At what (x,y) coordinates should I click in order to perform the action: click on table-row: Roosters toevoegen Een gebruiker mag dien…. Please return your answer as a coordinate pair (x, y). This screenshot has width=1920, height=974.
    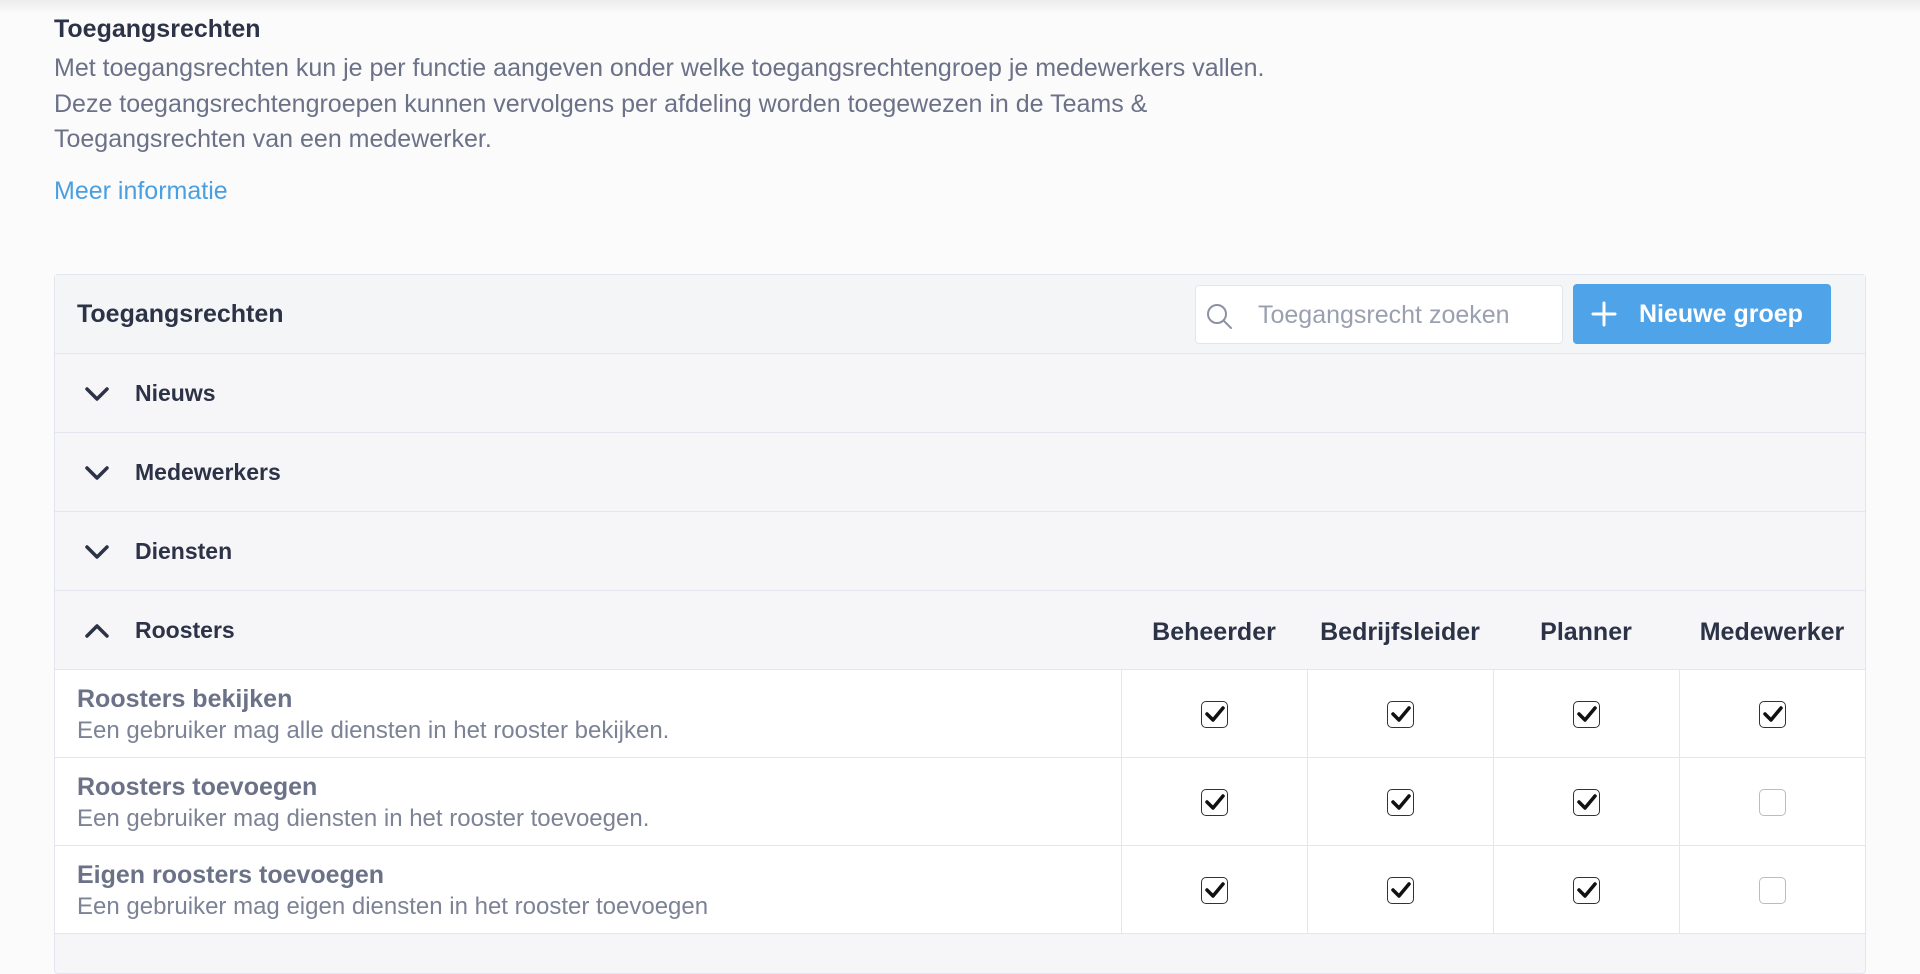
    Looking at the image, I should click on (960, 802).